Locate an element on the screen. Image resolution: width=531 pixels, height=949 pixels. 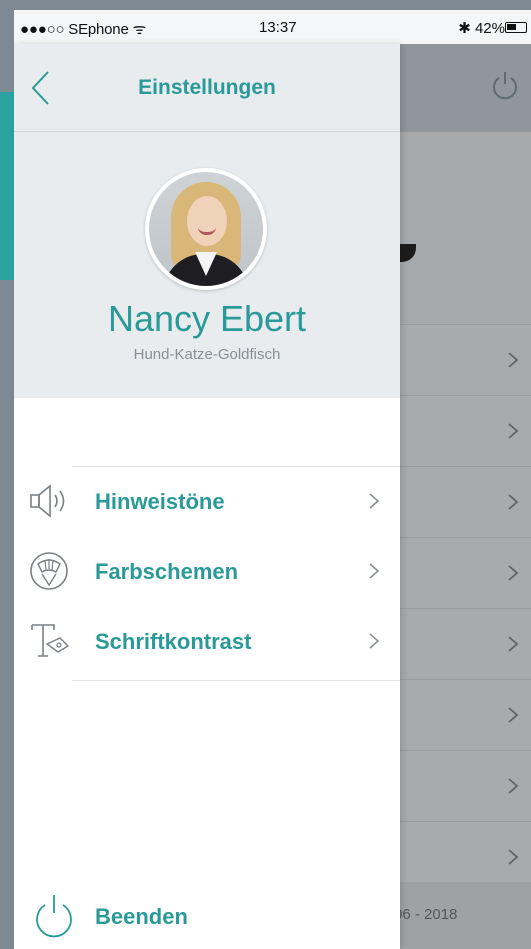
device-bezel-top is located at coordinates (265, 5).